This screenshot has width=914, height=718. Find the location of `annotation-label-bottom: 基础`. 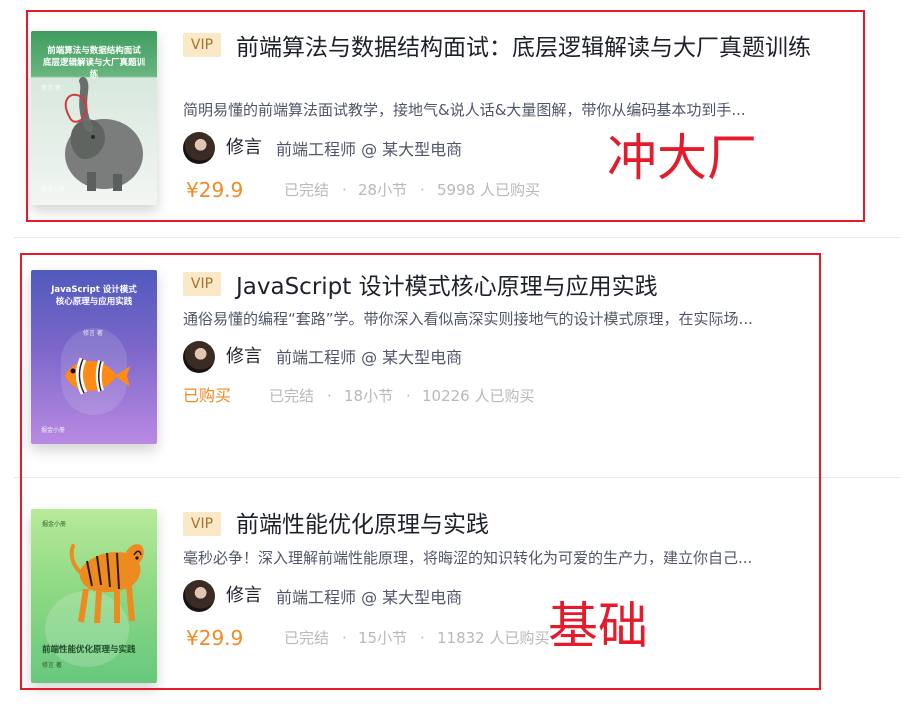

annotation-label-bottom: 基础 is located at coordinates (598, 626).